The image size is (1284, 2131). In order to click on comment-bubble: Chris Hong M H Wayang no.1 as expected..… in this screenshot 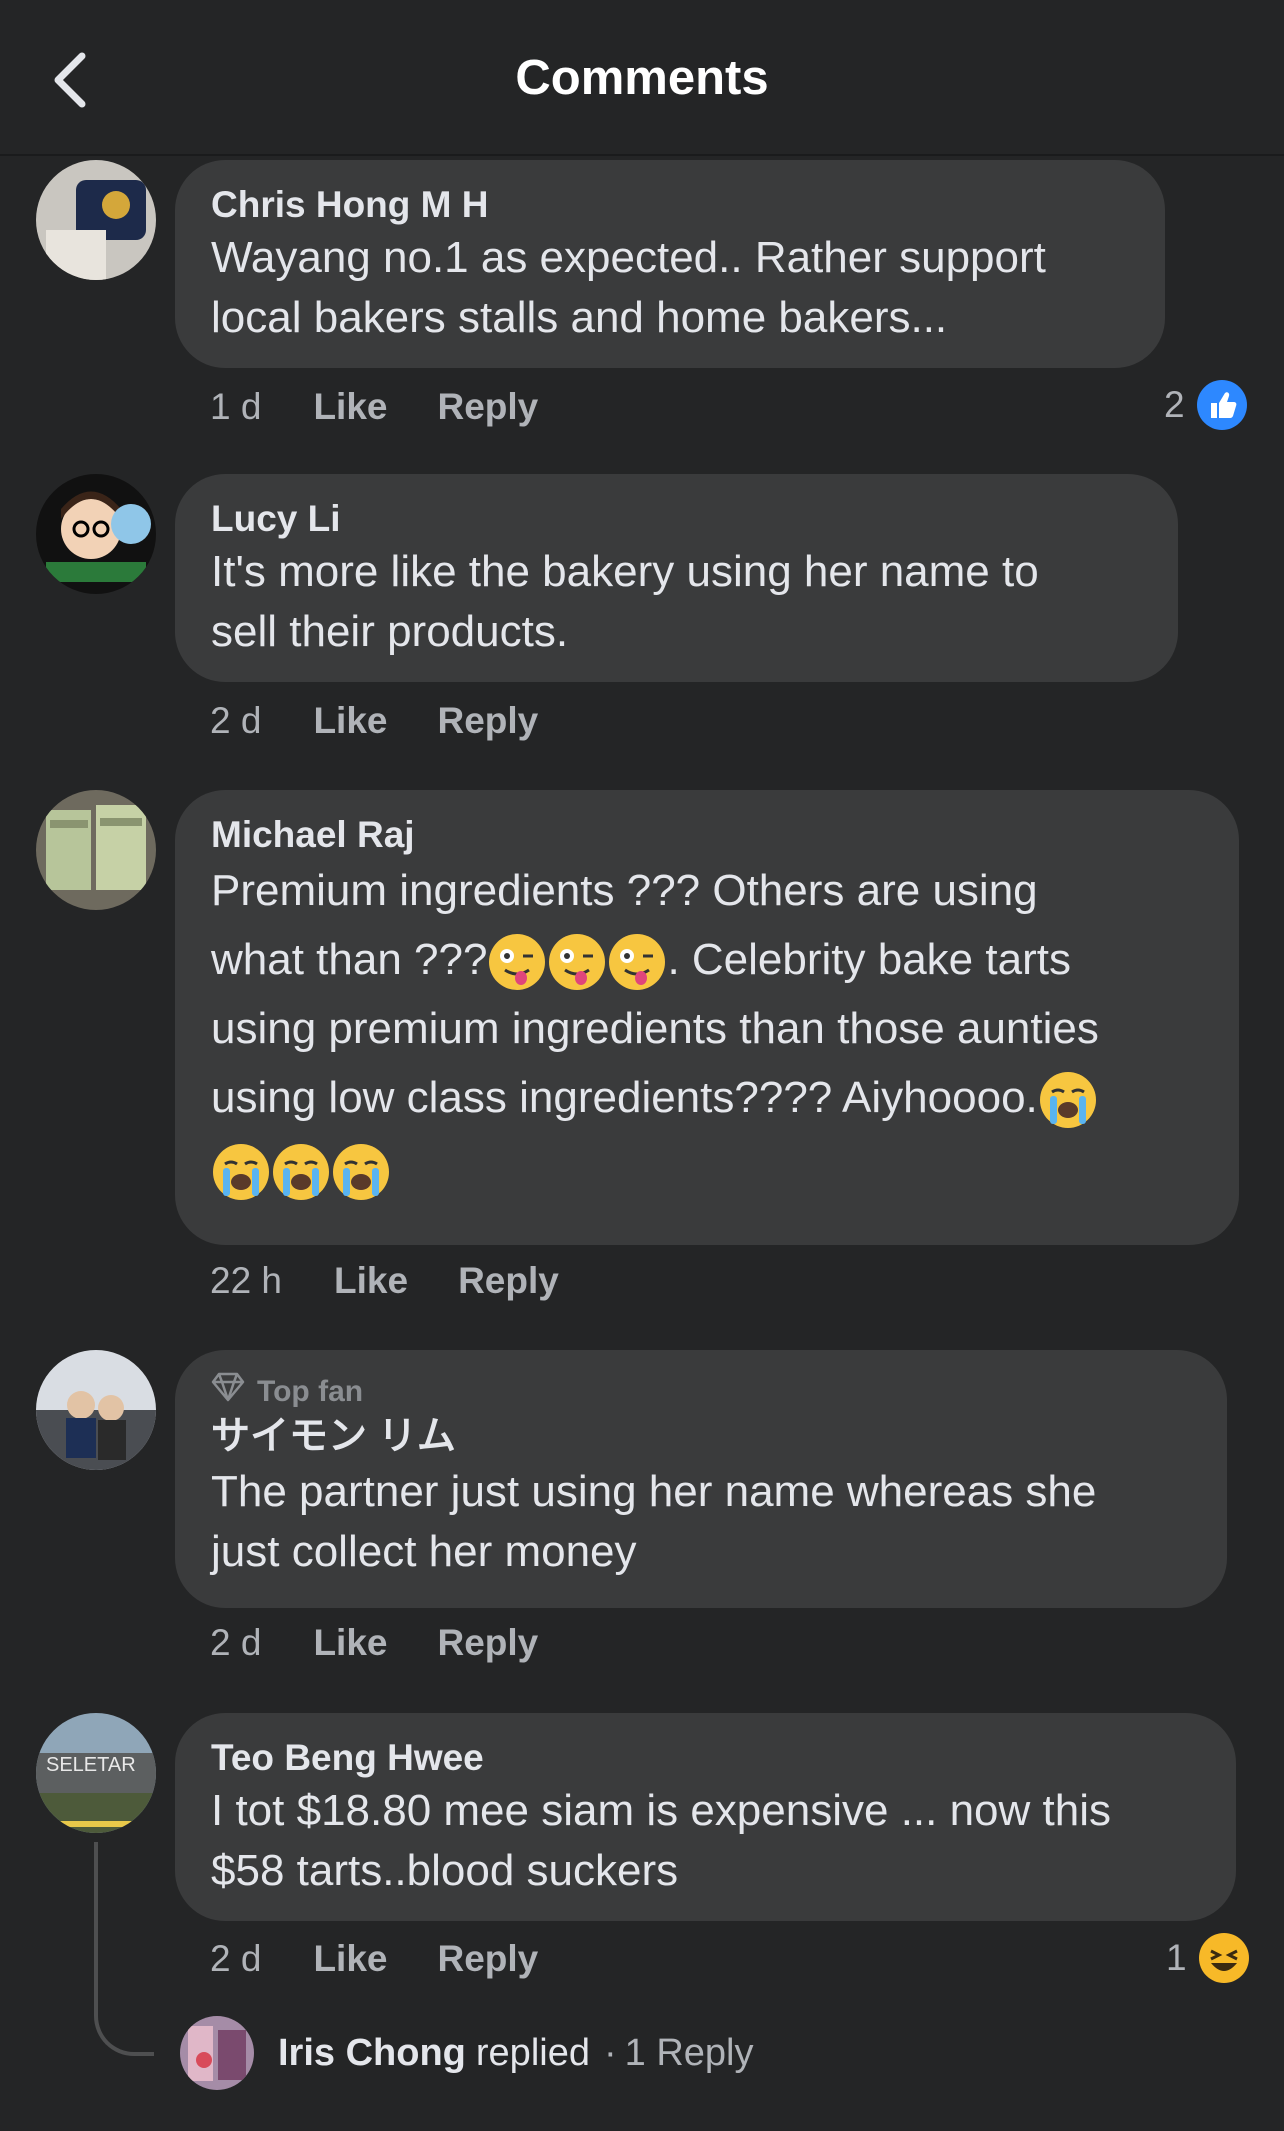, I will do `click(670, 264)`.